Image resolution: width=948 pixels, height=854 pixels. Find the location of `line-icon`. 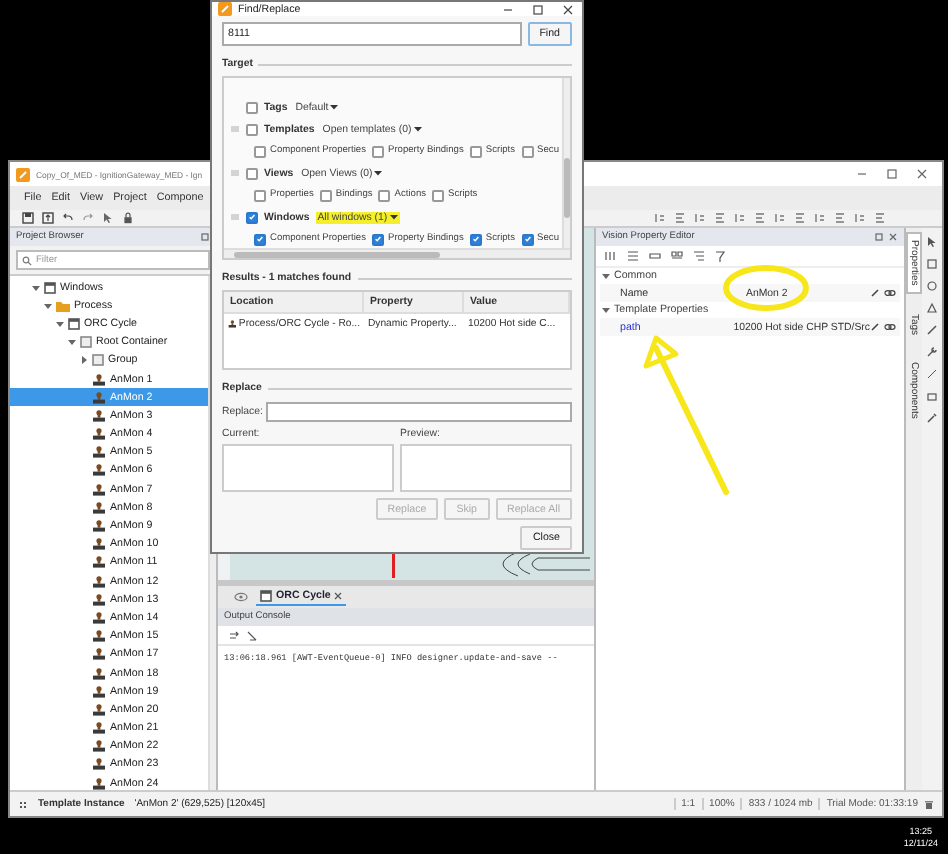

line-icon is located at coordinates (932, 374).